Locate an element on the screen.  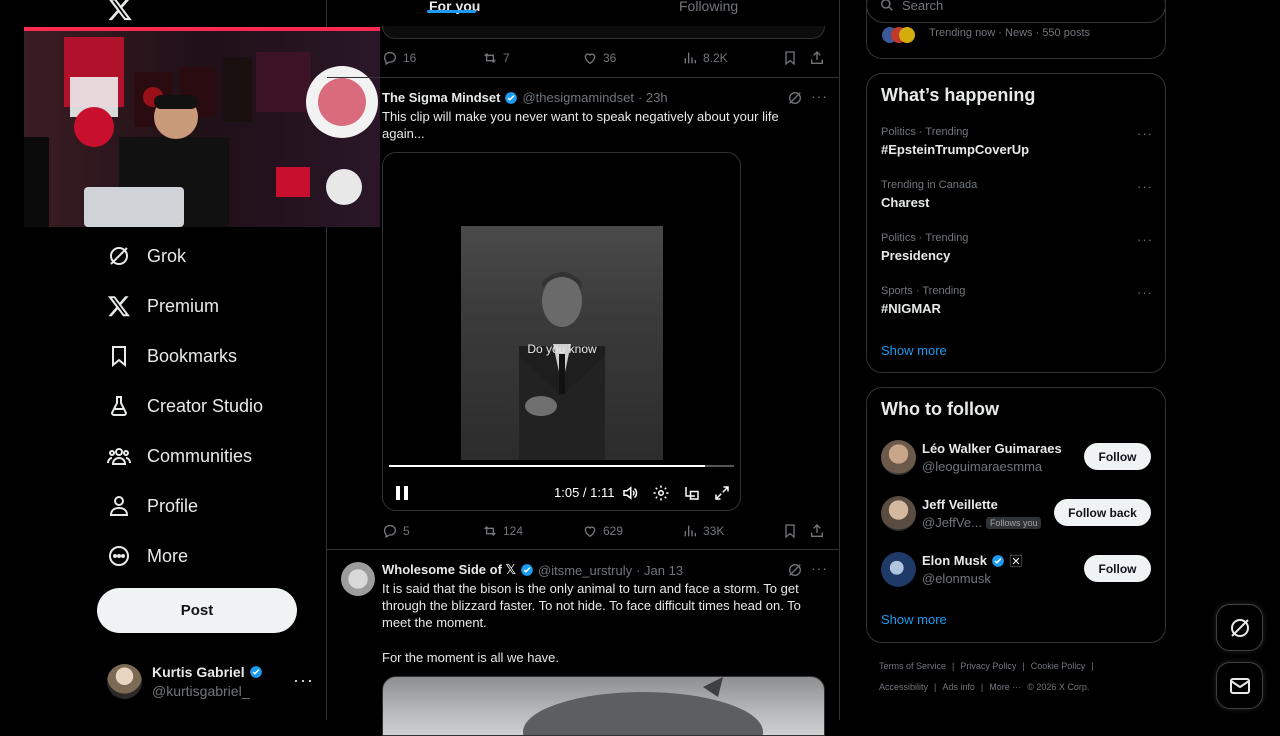
nav-grok: Grok is located at coordinates (146, 256).